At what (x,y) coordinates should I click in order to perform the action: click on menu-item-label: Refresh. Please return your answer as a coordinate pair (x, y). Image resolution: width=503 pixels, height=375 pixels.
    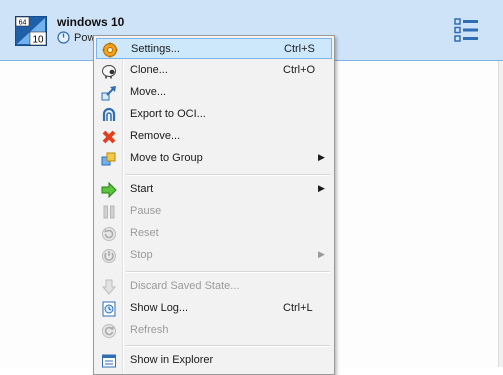
    Looking at the image, I should click on (149, 330).